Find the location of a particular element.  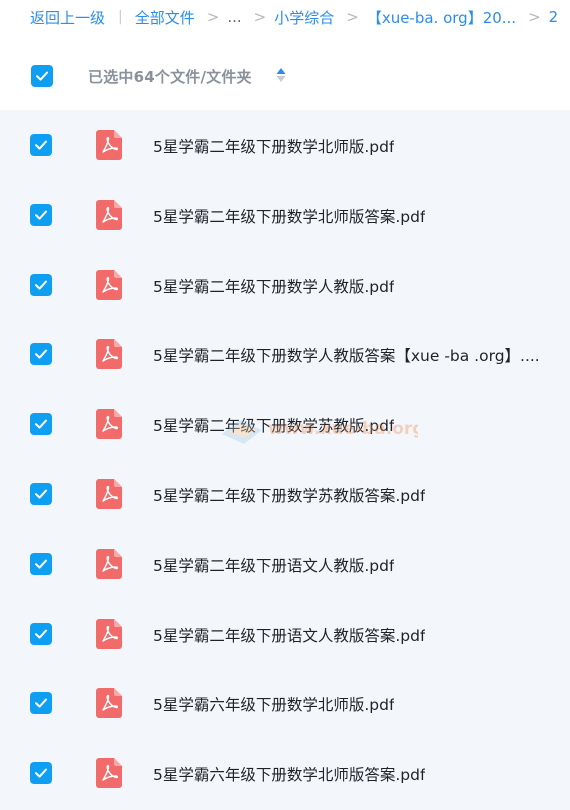

selection-count: 已选中64个文件/文件夹 is located at coordinates (170, 77).